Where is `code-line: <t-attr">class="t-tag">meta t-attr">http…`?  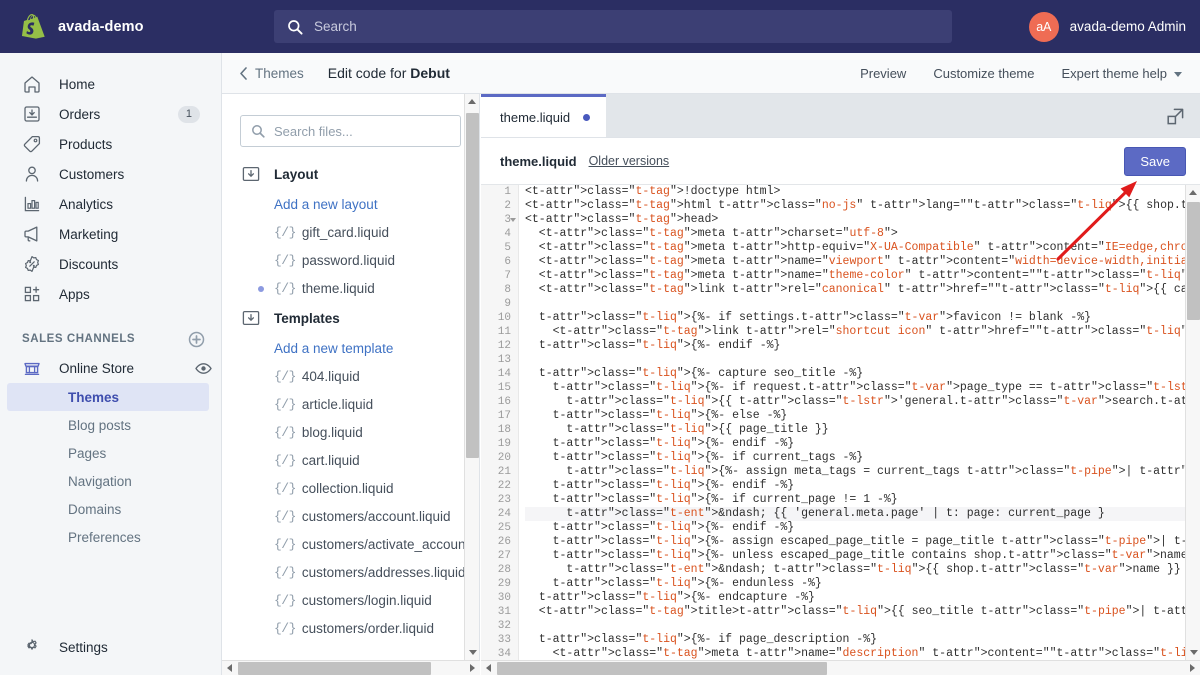
code-line: <t-attr">class="t-tag">meta t-attr">http… is located at coordinates (855, 248).